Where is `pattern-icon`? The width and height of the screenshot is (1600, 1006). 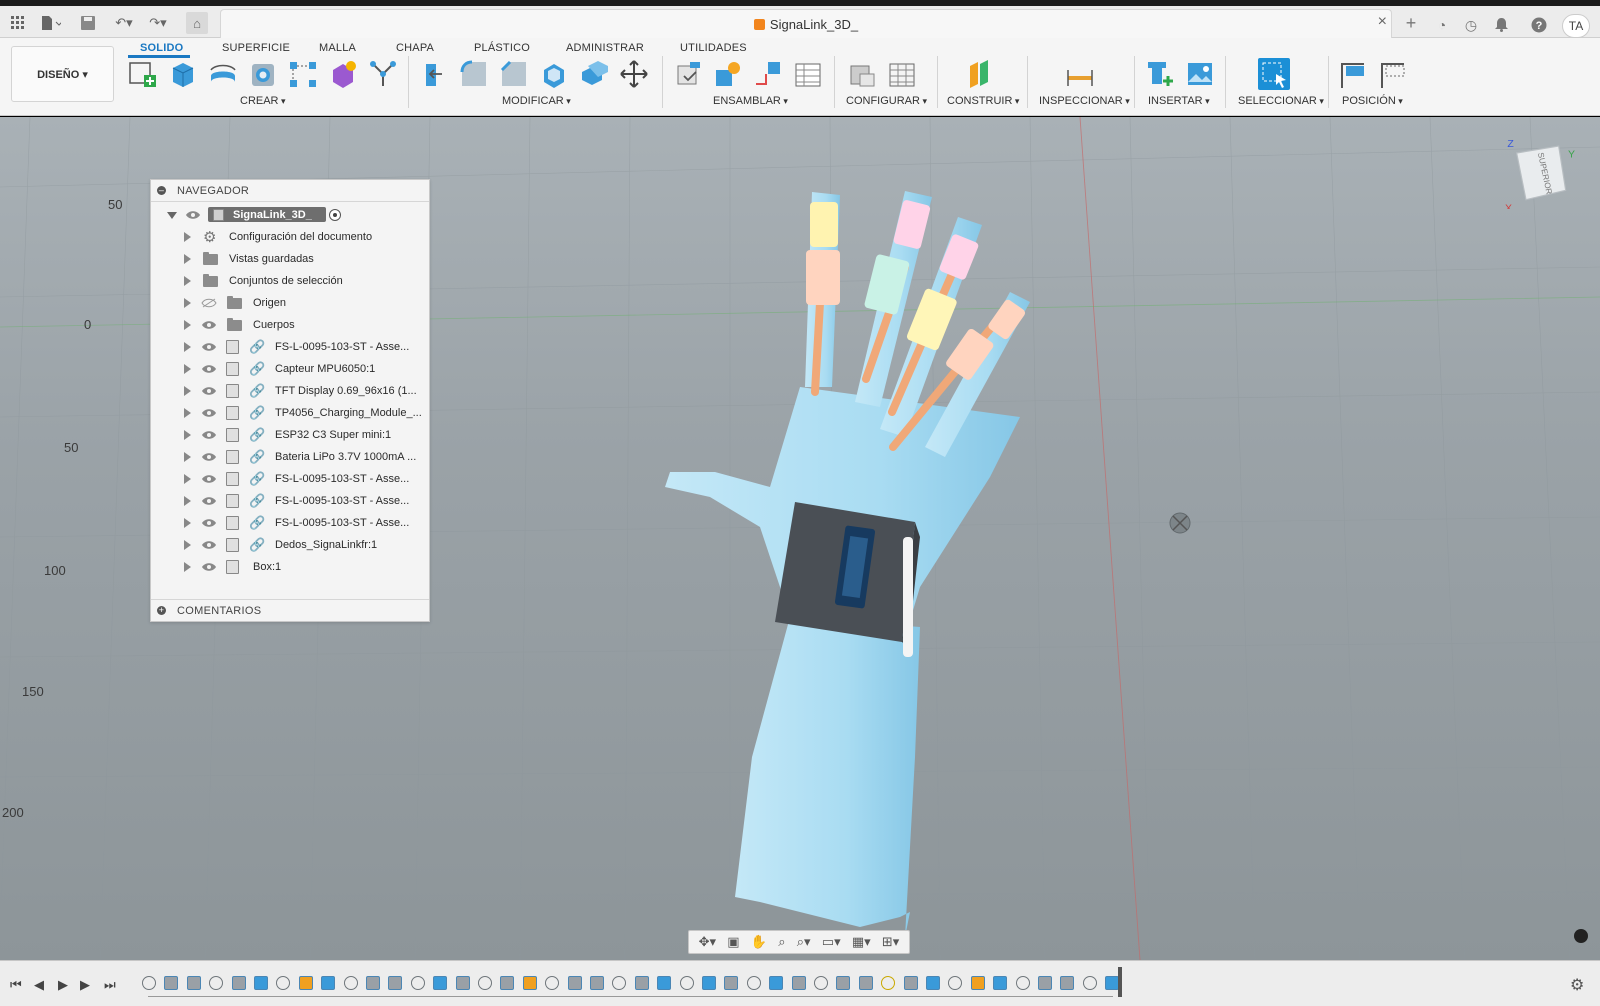
pattern-icon is located at coordinates (303, 74).